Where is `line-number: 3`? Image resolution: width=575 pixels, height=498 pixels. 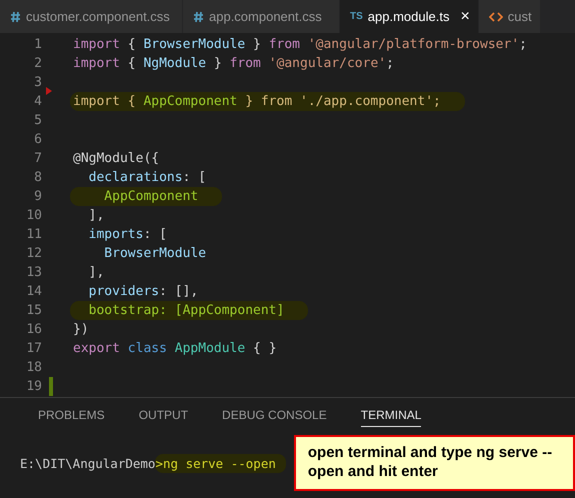 line-number: 3 is located at coordinates (38, 82).